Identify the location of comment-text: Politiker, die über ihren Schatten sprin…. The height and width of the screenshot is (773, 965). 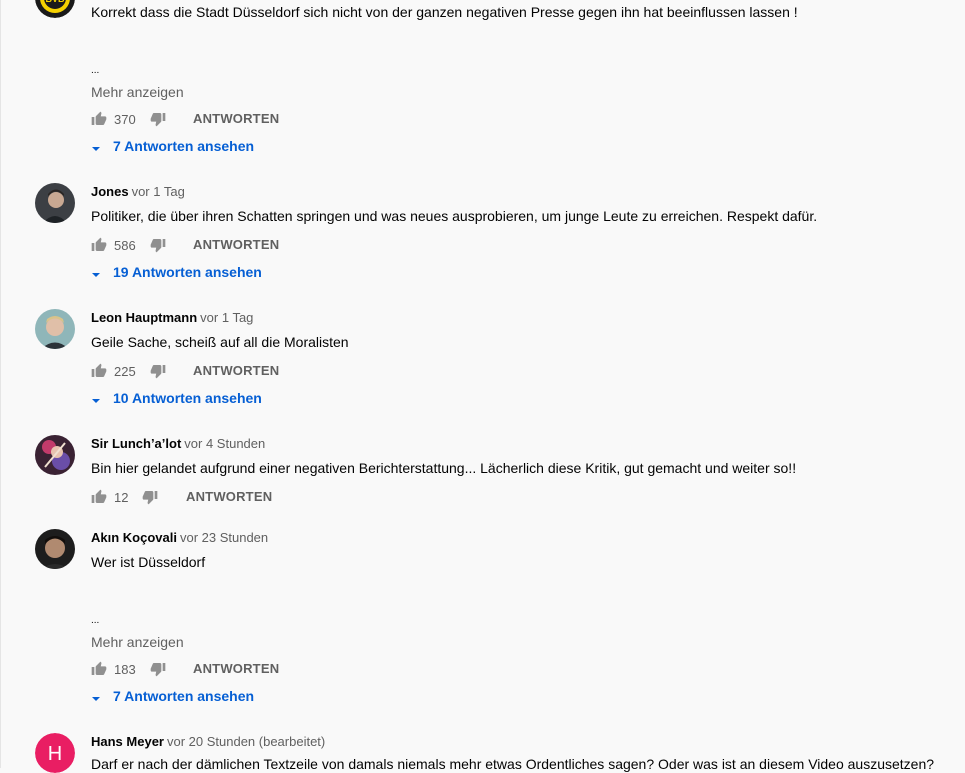
(454, 216).